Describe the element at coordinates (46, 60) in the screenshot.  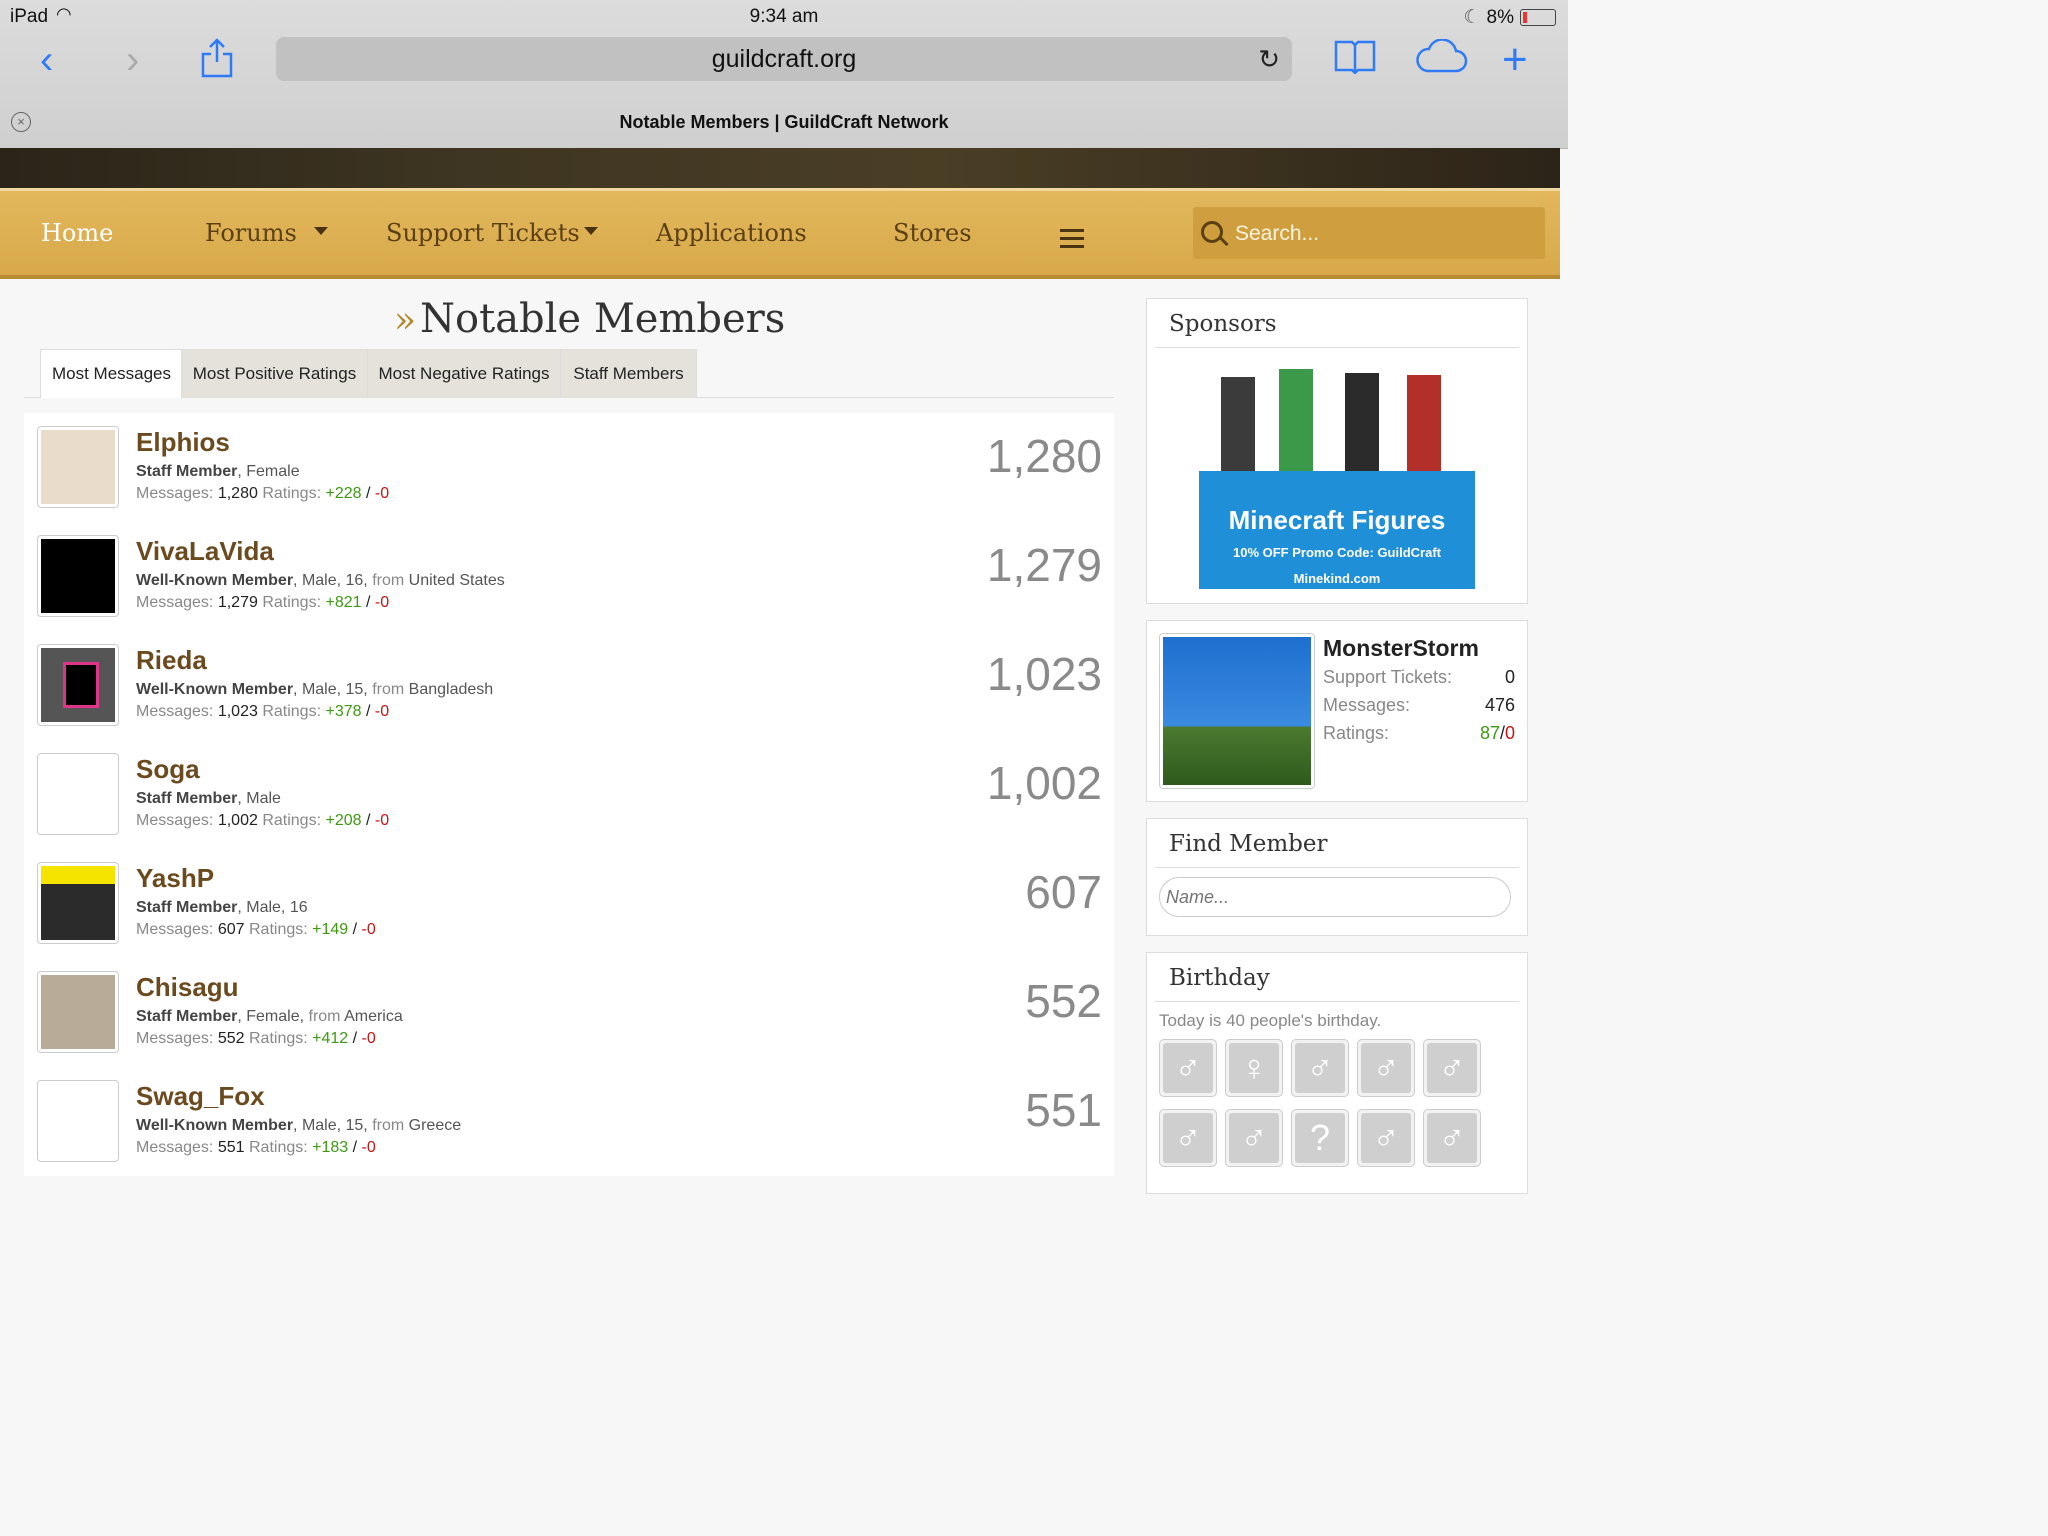
I see `back-icon: ‹` at that location.